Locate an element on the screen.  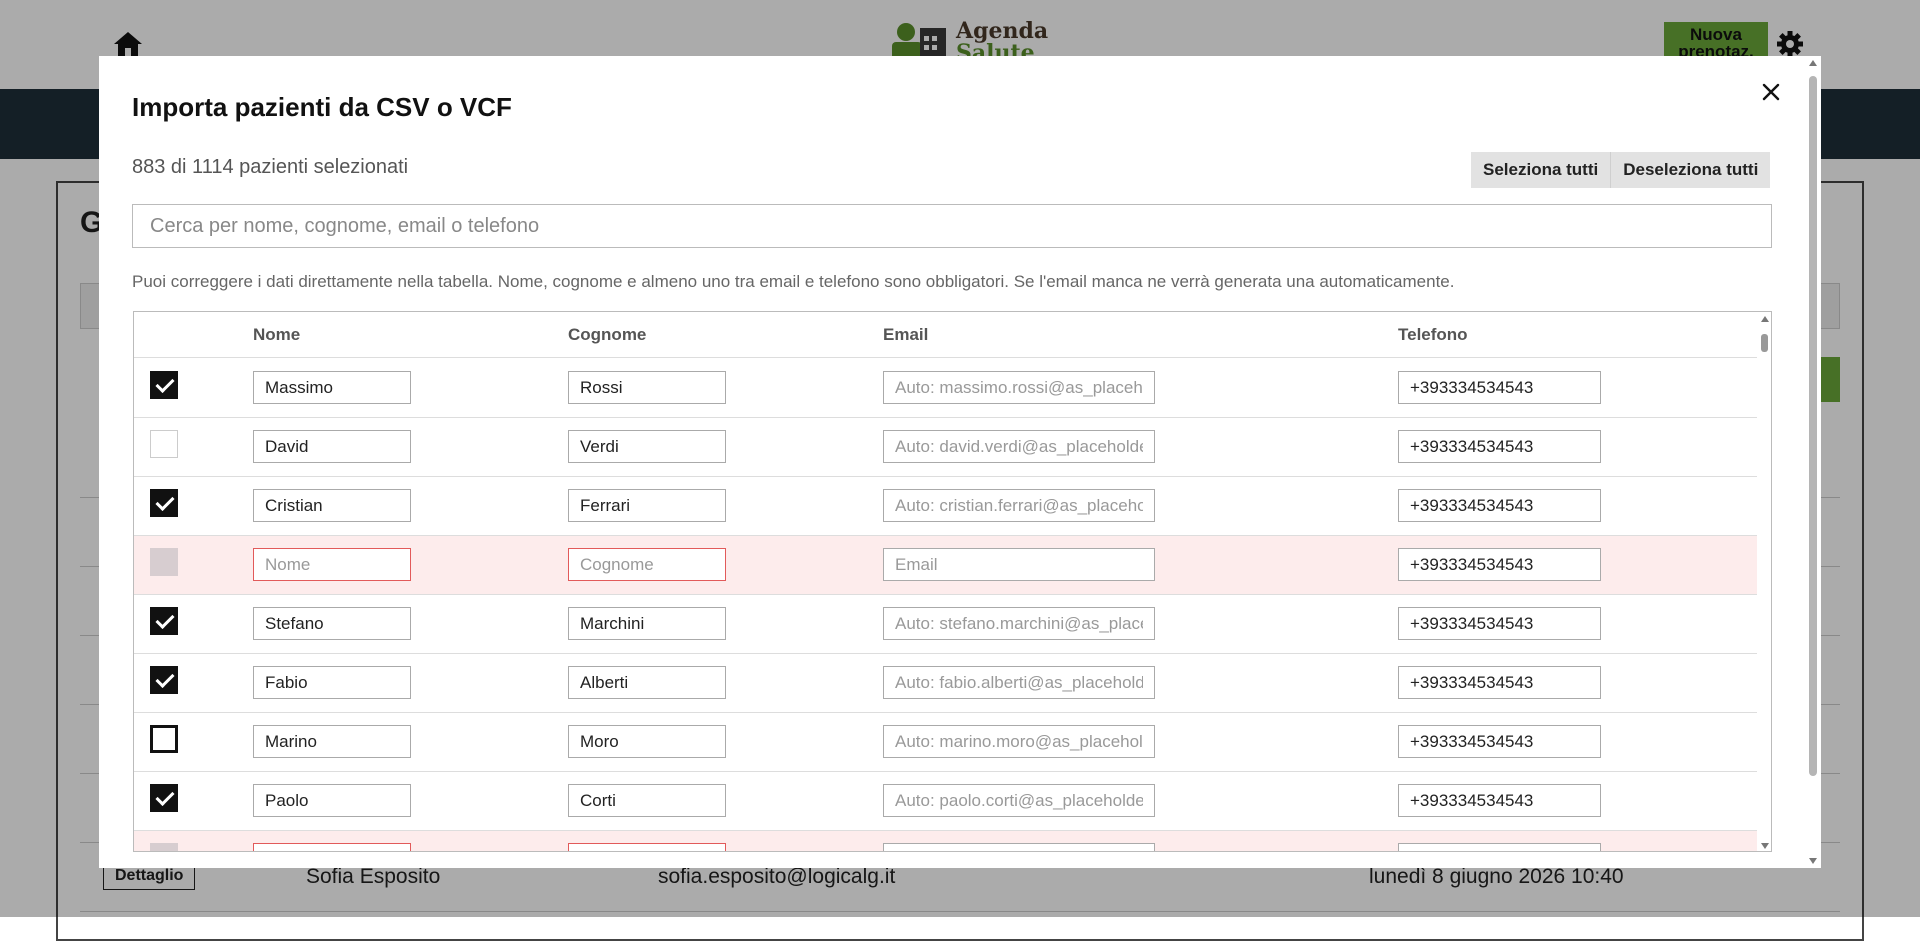
table-scrollbar is located at coordinates (1764, 581).